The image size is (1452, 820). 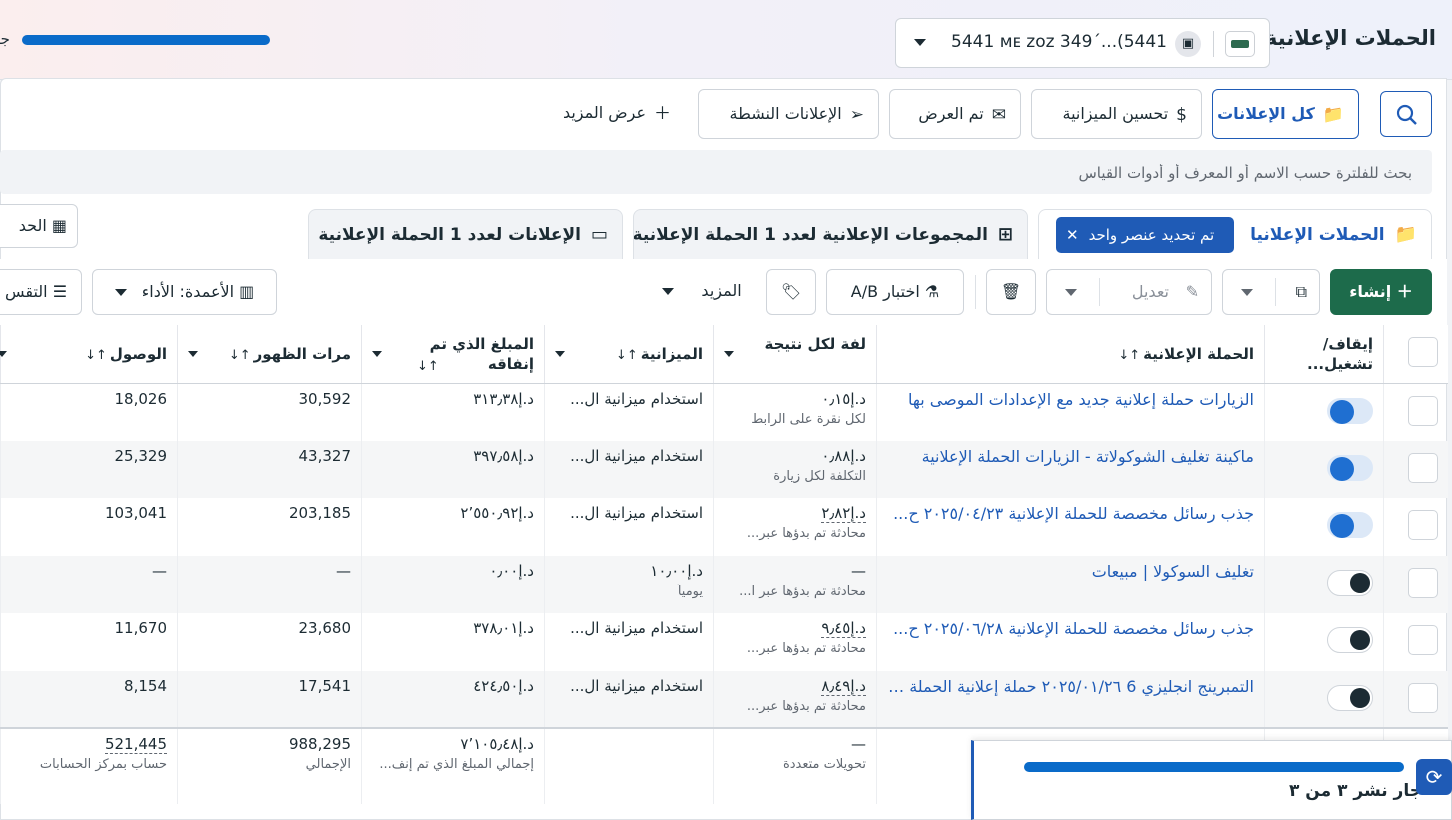 I want to click on column-header-amount-spent: المبلغ الذي تم إنفاقه ↑↓, so click(x=453, y=354).